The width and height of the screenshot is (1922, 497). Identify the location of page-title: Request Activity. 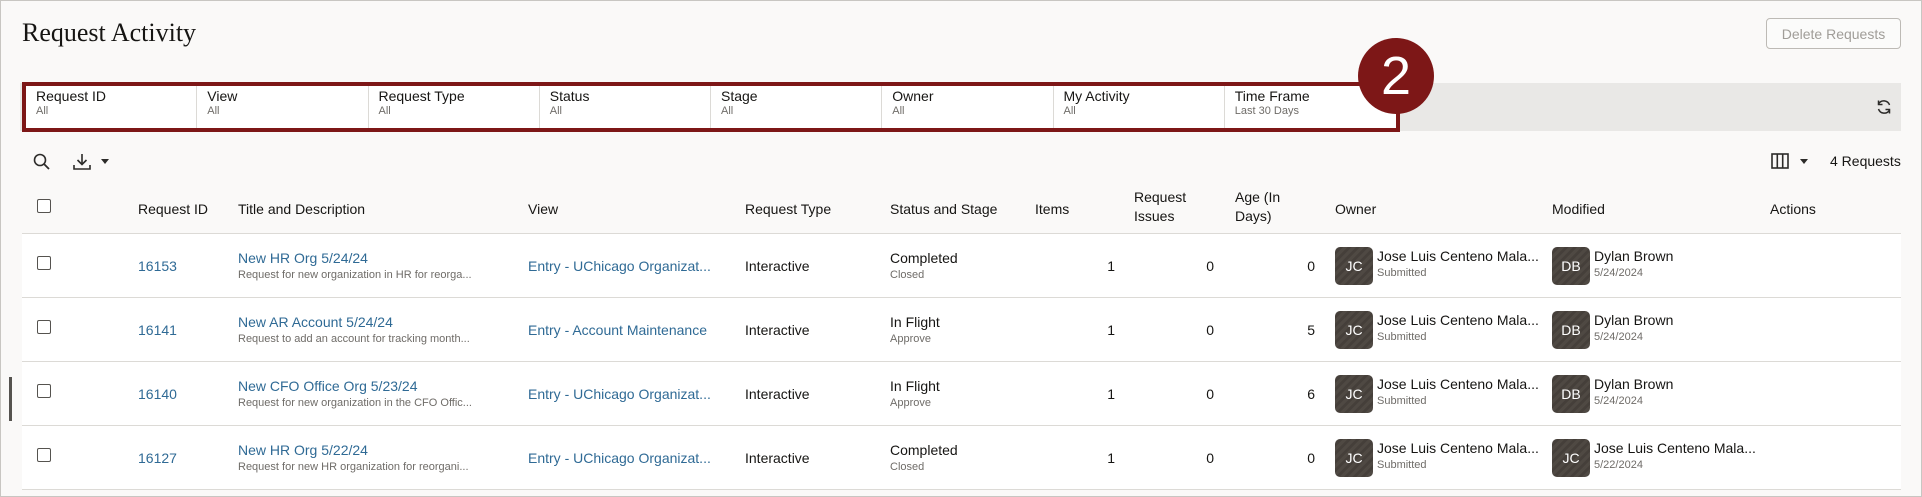
(109, 32).